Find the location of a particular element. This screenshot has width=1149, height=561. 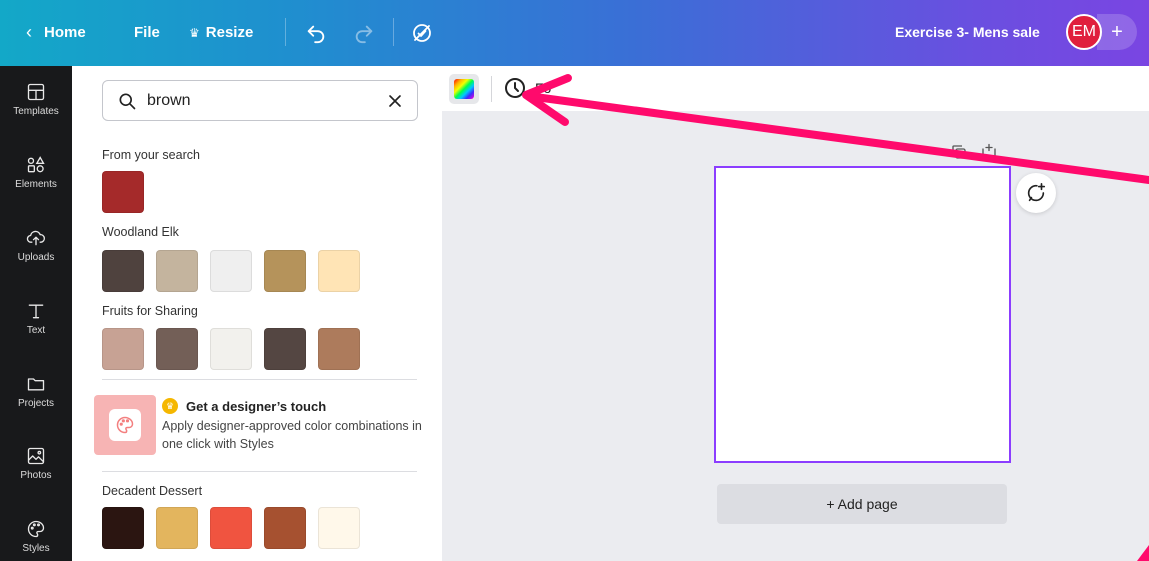

rail-item-label: Templates is located at coordinates (36, 111).